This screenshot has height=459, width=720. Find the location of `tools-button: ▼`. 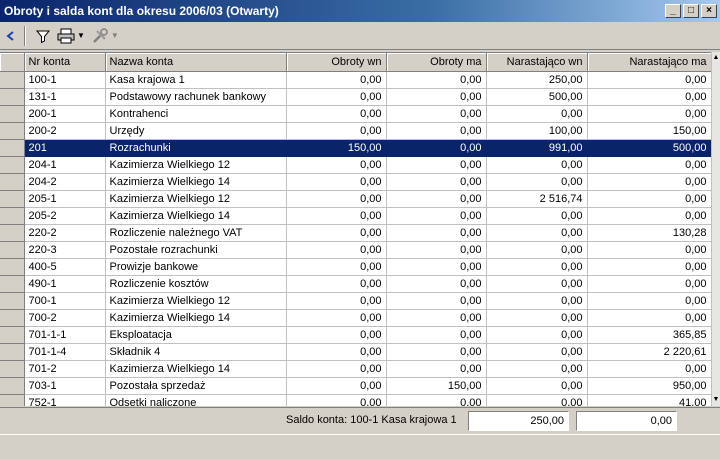

tools-button: ▼ is located at coordinates (105, 36).